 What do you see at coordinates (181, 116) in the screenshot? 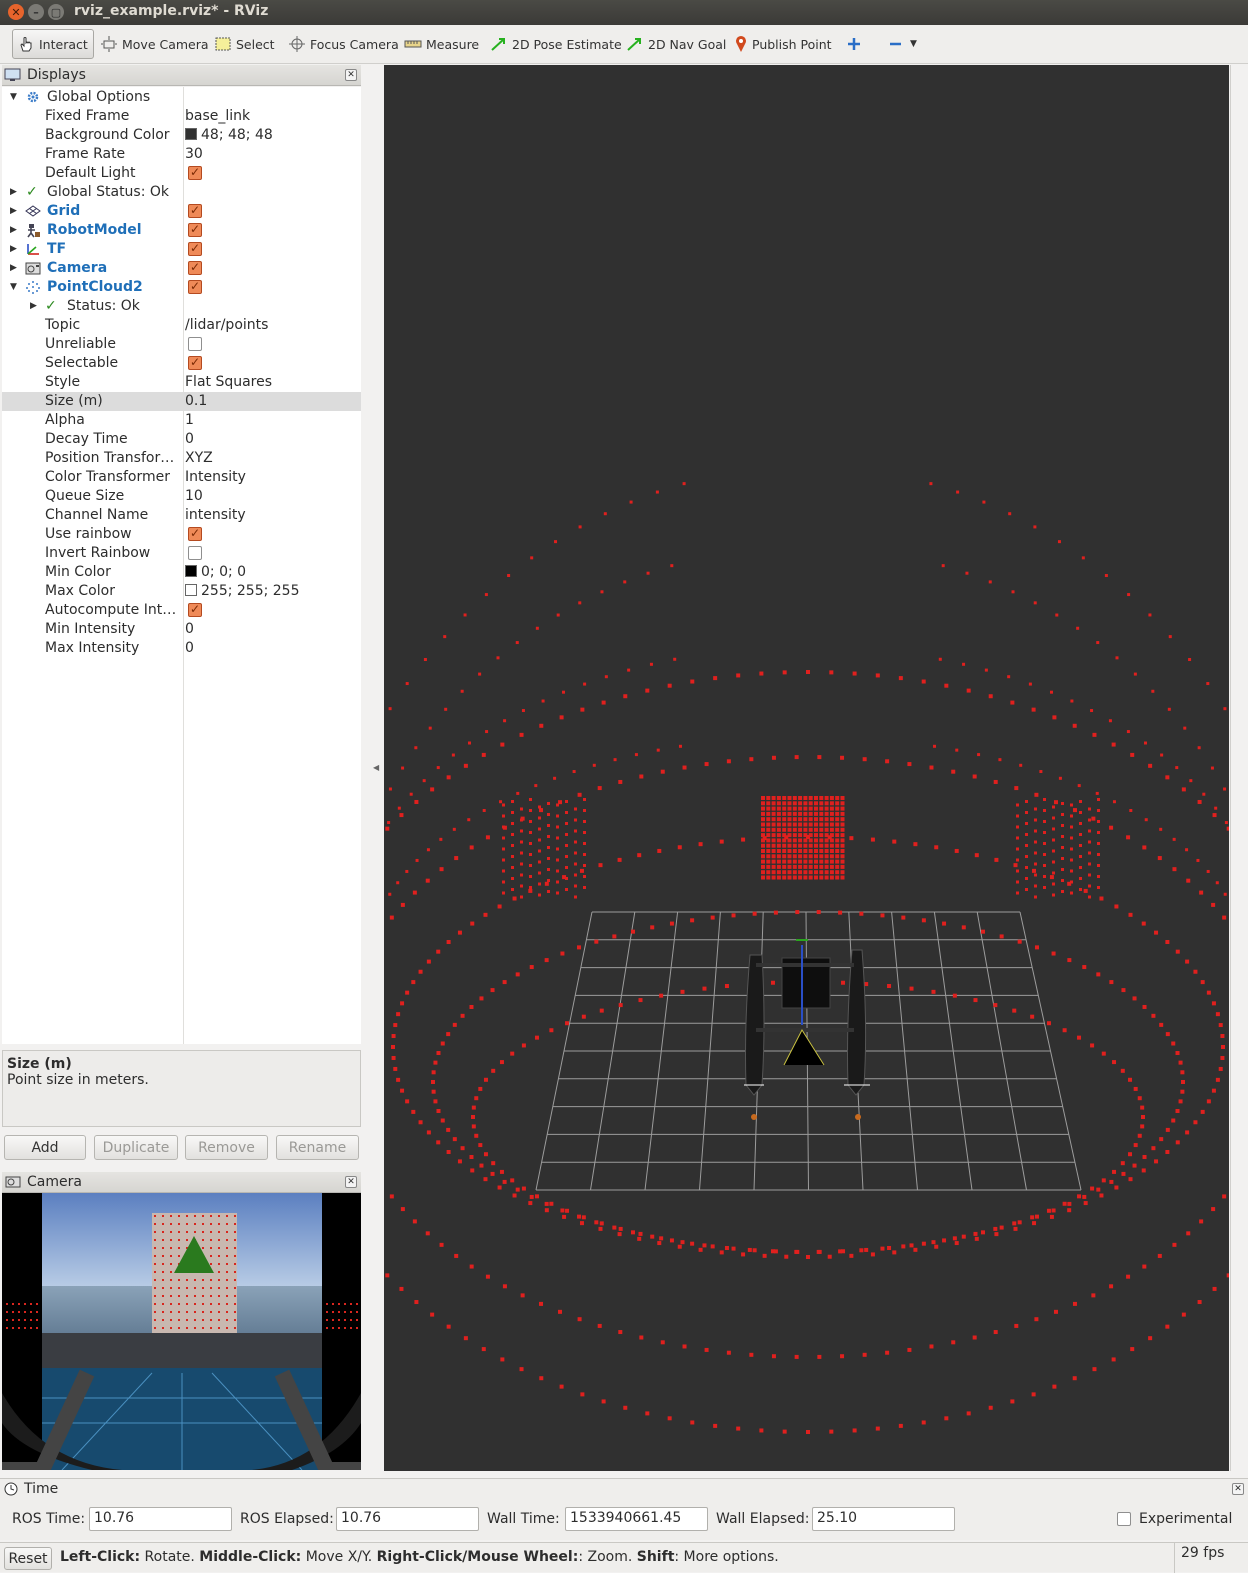
I see `property-row: Fixed Frame base_link` at bounding box center [181, 116].